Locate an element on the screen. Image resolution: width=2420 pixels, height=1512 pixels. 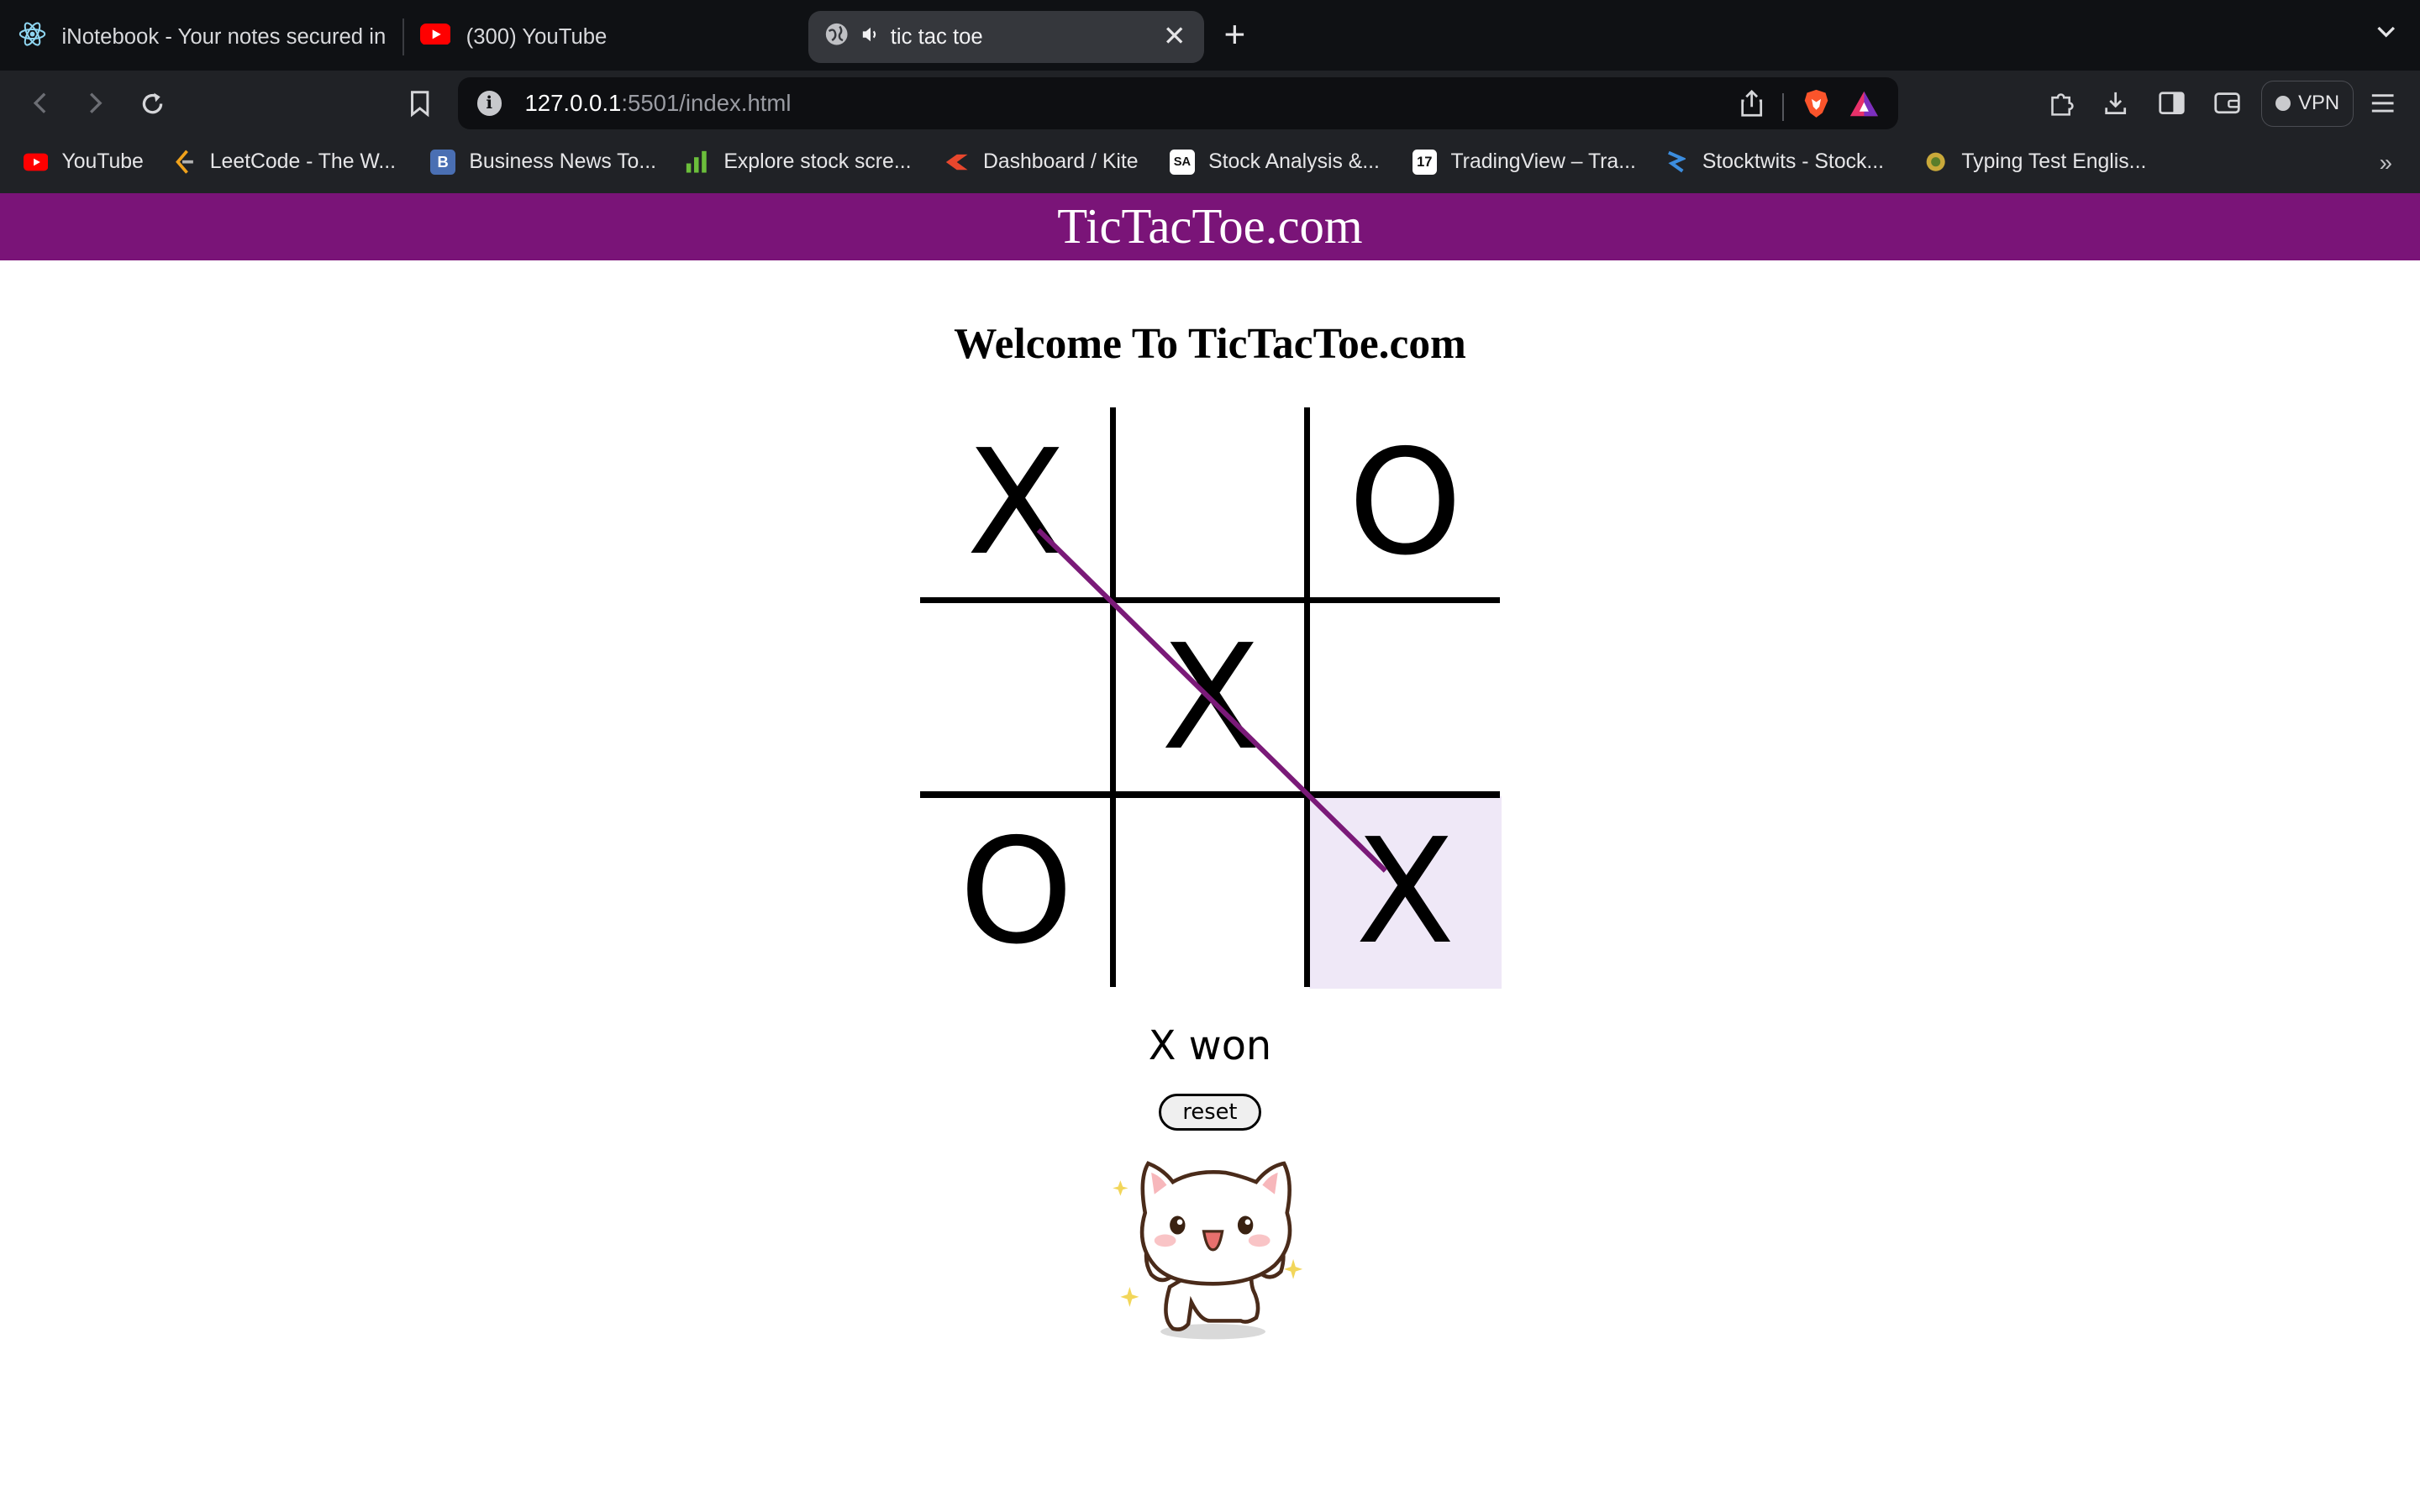
reload-icon is located at coordinates (153, 103).